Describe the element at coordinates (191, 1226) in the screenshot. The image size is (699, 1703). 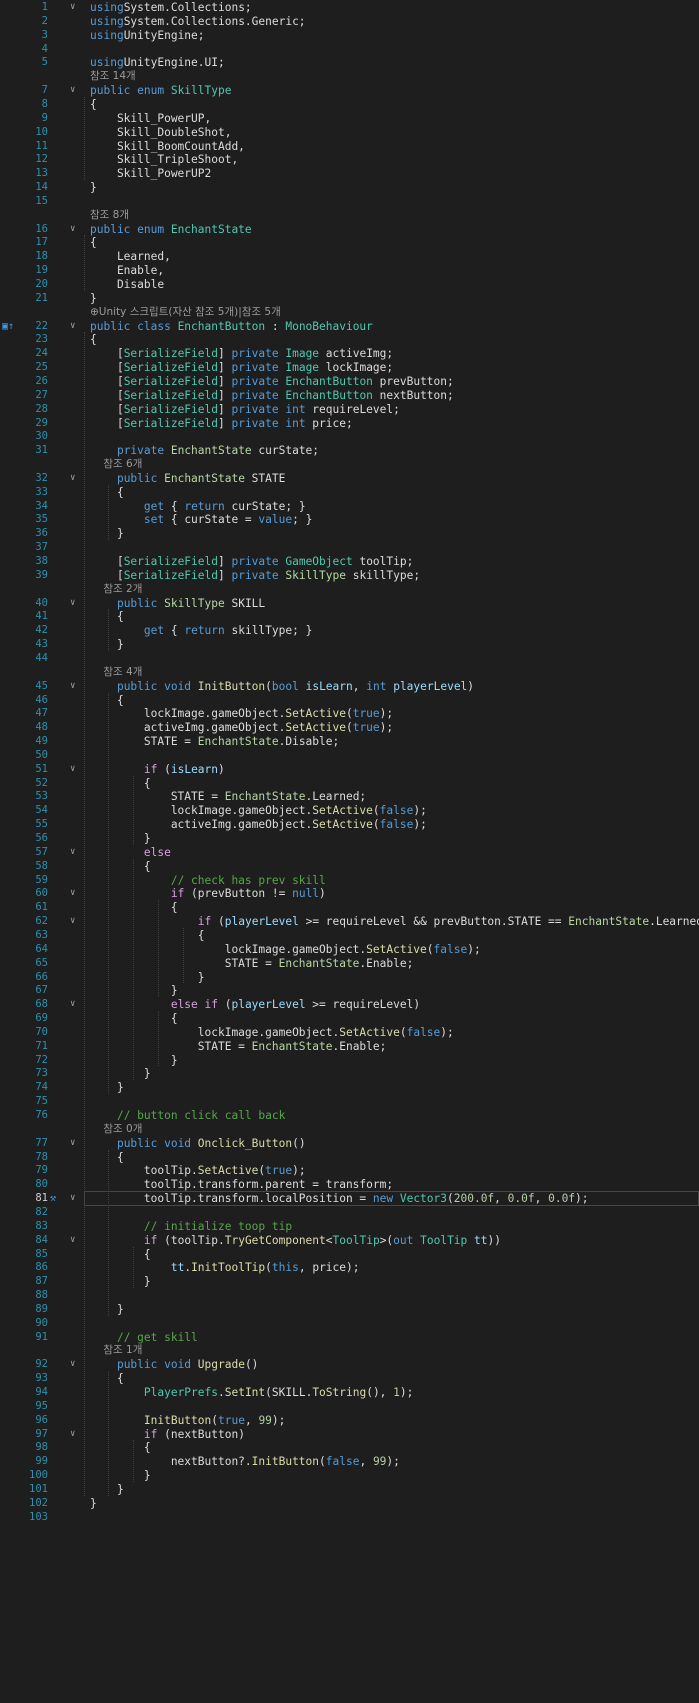
I see `code-text: // initialize toop tip` at that location.